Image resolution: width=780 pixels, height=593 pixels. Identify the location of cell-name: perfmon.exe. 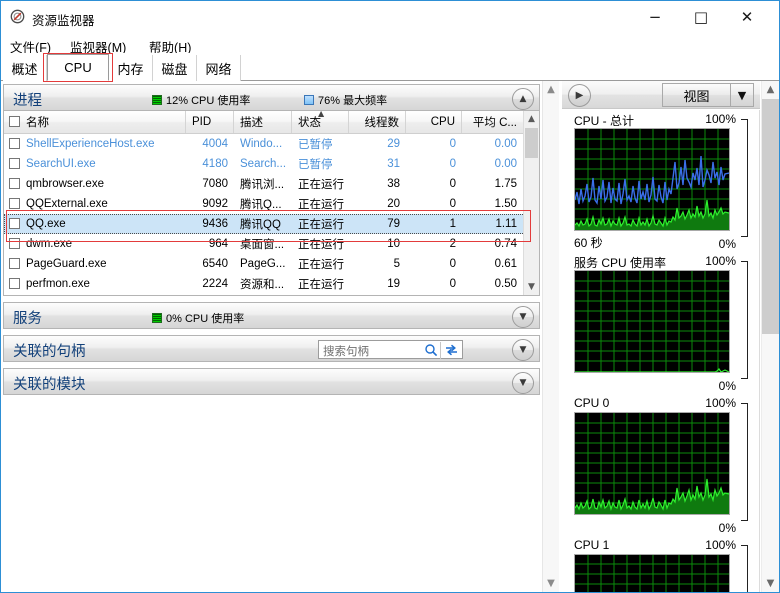
(58, 284).